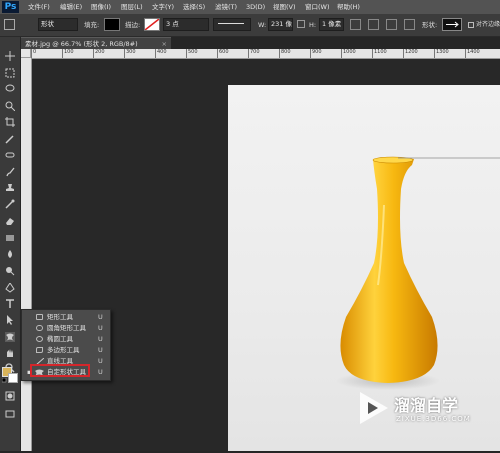 The image size is (500, 453). Describe the element at coordinates (133, 25) in the screenshot. I see `stroke-label: 描边:` at that location.